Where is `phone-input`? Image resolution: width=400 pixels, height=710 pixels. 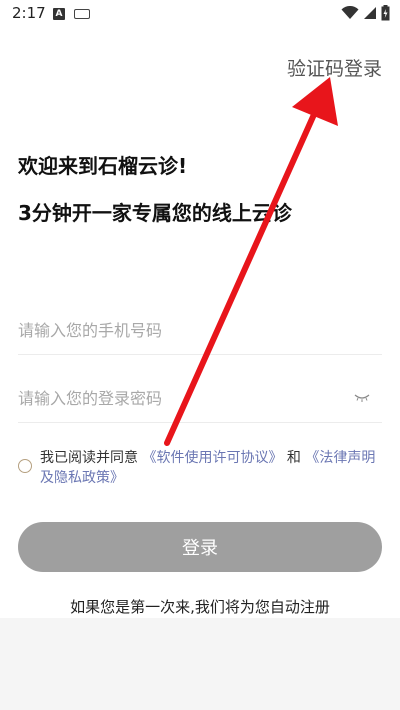 phone-input is located at coordinates (183, 330).